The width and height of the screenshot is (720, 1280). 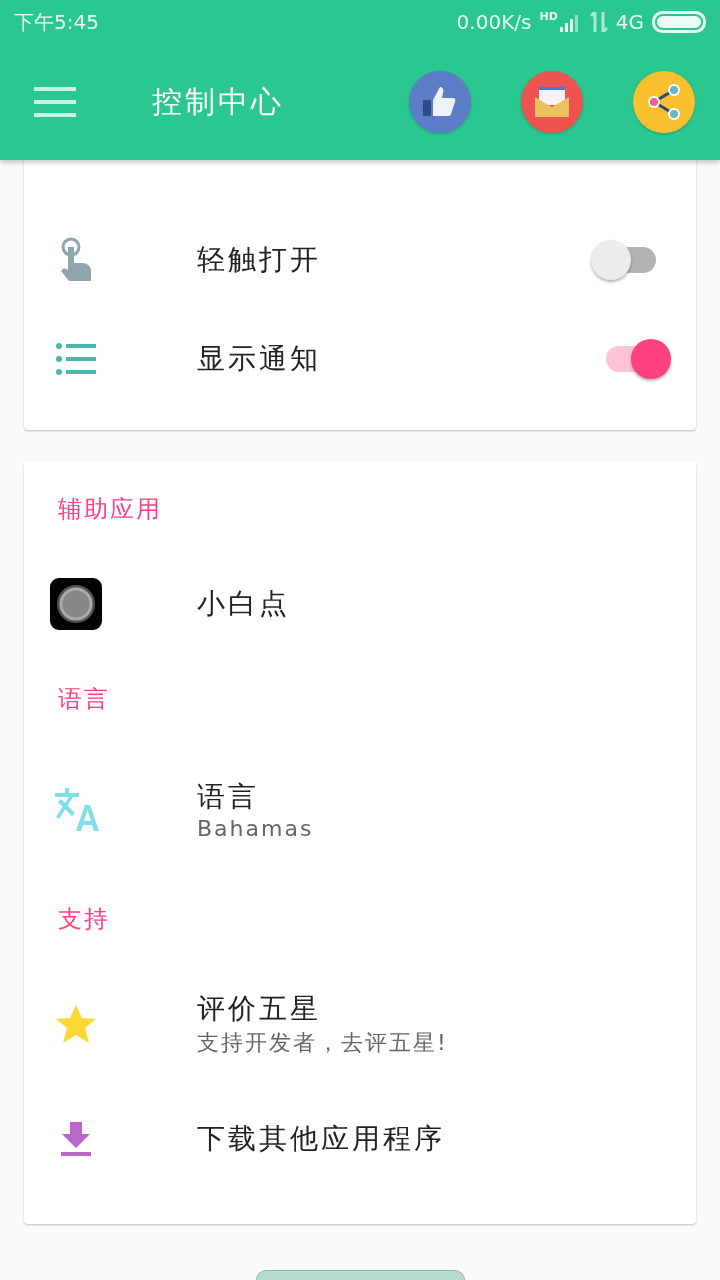 I want to click on mail-icon, so click(x=552, y=102).